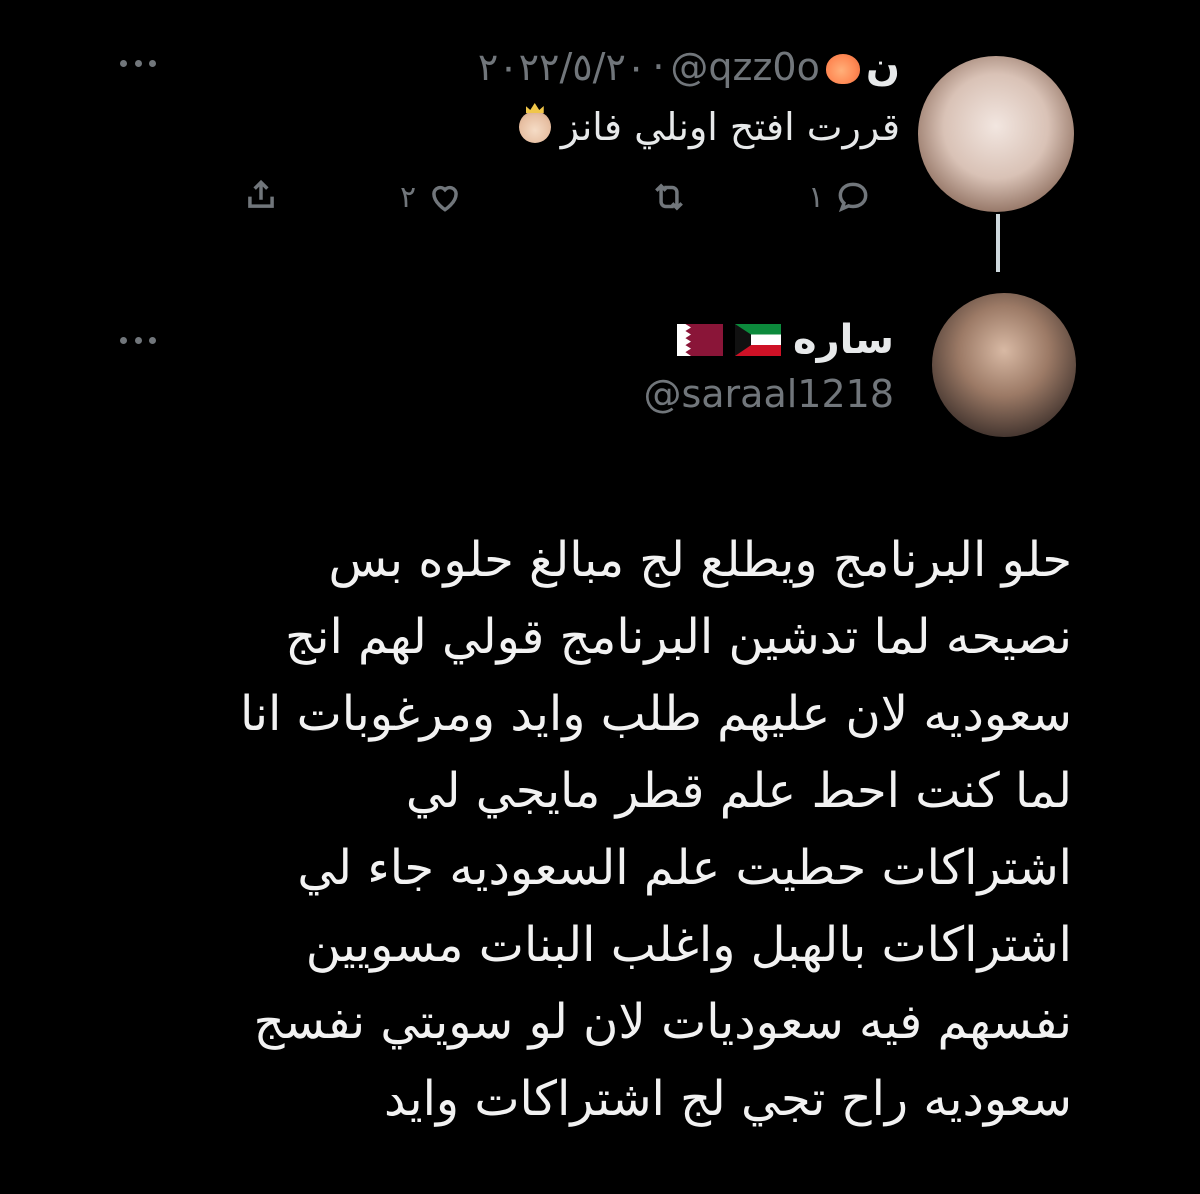 The width and height of the screenshot is (1200, 1194). Describe the element at coordinates (738, 791) in the screenshot. I see `body-line: لما كنت احط علم قطر مايجي لي` at that location.